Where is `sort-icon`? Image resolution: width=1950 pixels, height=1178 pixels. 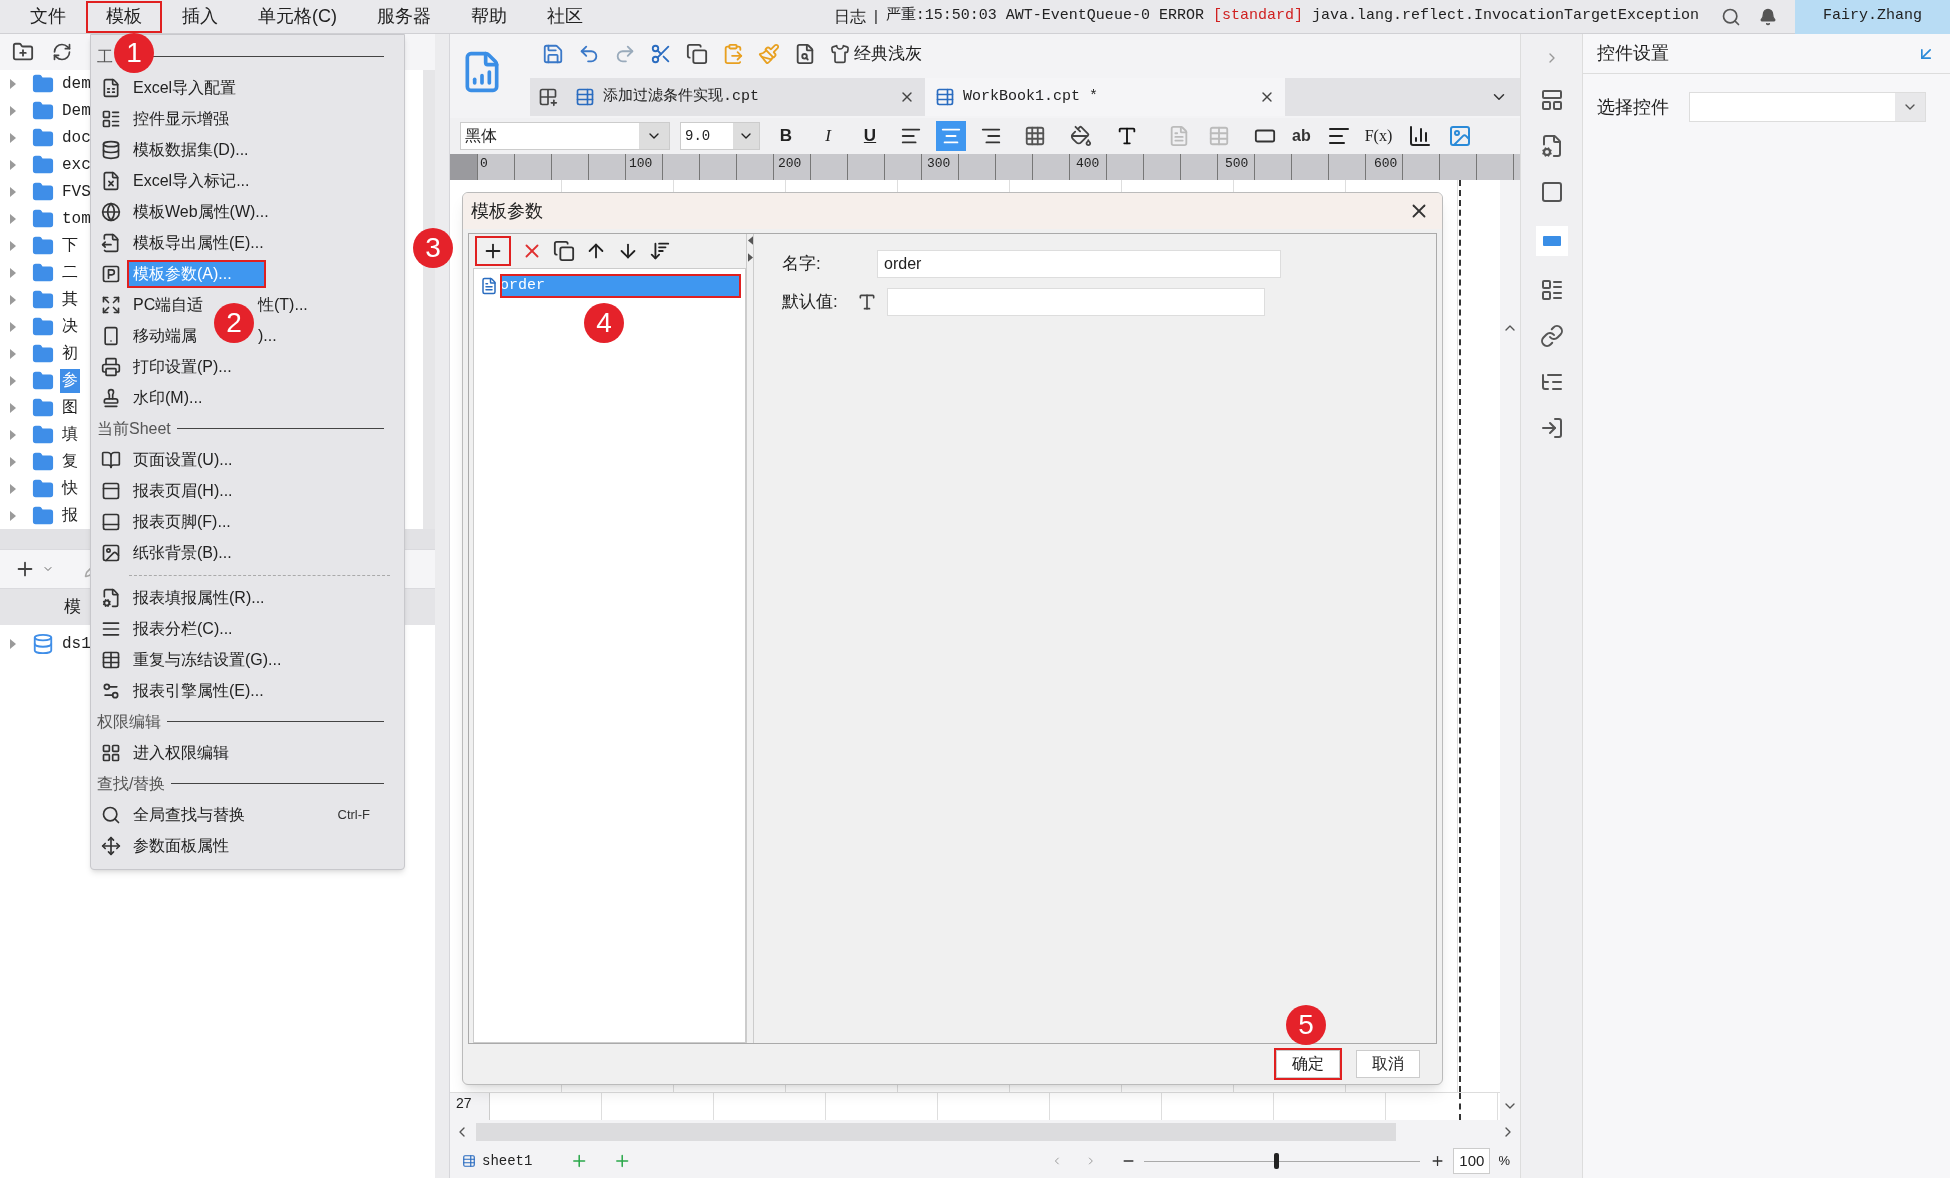
sort-icon is located at coordinates (660, 251).